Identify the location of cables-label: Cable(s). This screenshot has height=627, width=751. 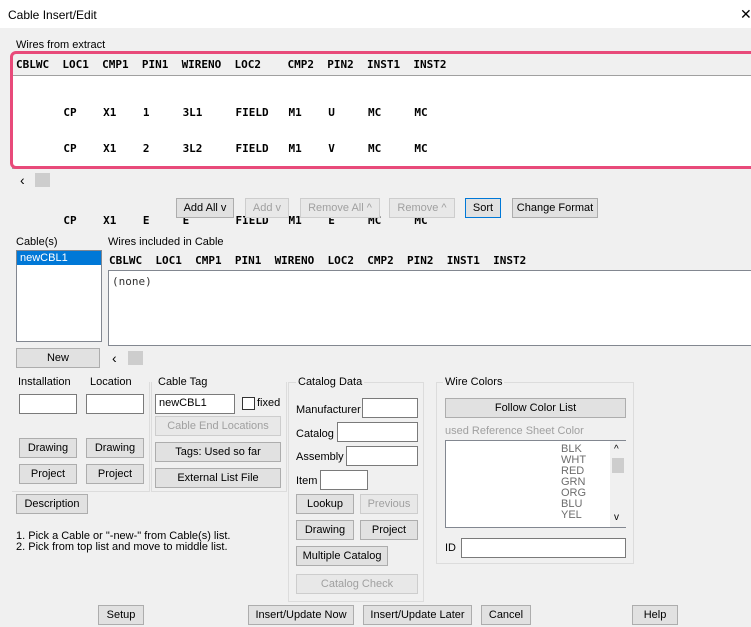
(37, 242).